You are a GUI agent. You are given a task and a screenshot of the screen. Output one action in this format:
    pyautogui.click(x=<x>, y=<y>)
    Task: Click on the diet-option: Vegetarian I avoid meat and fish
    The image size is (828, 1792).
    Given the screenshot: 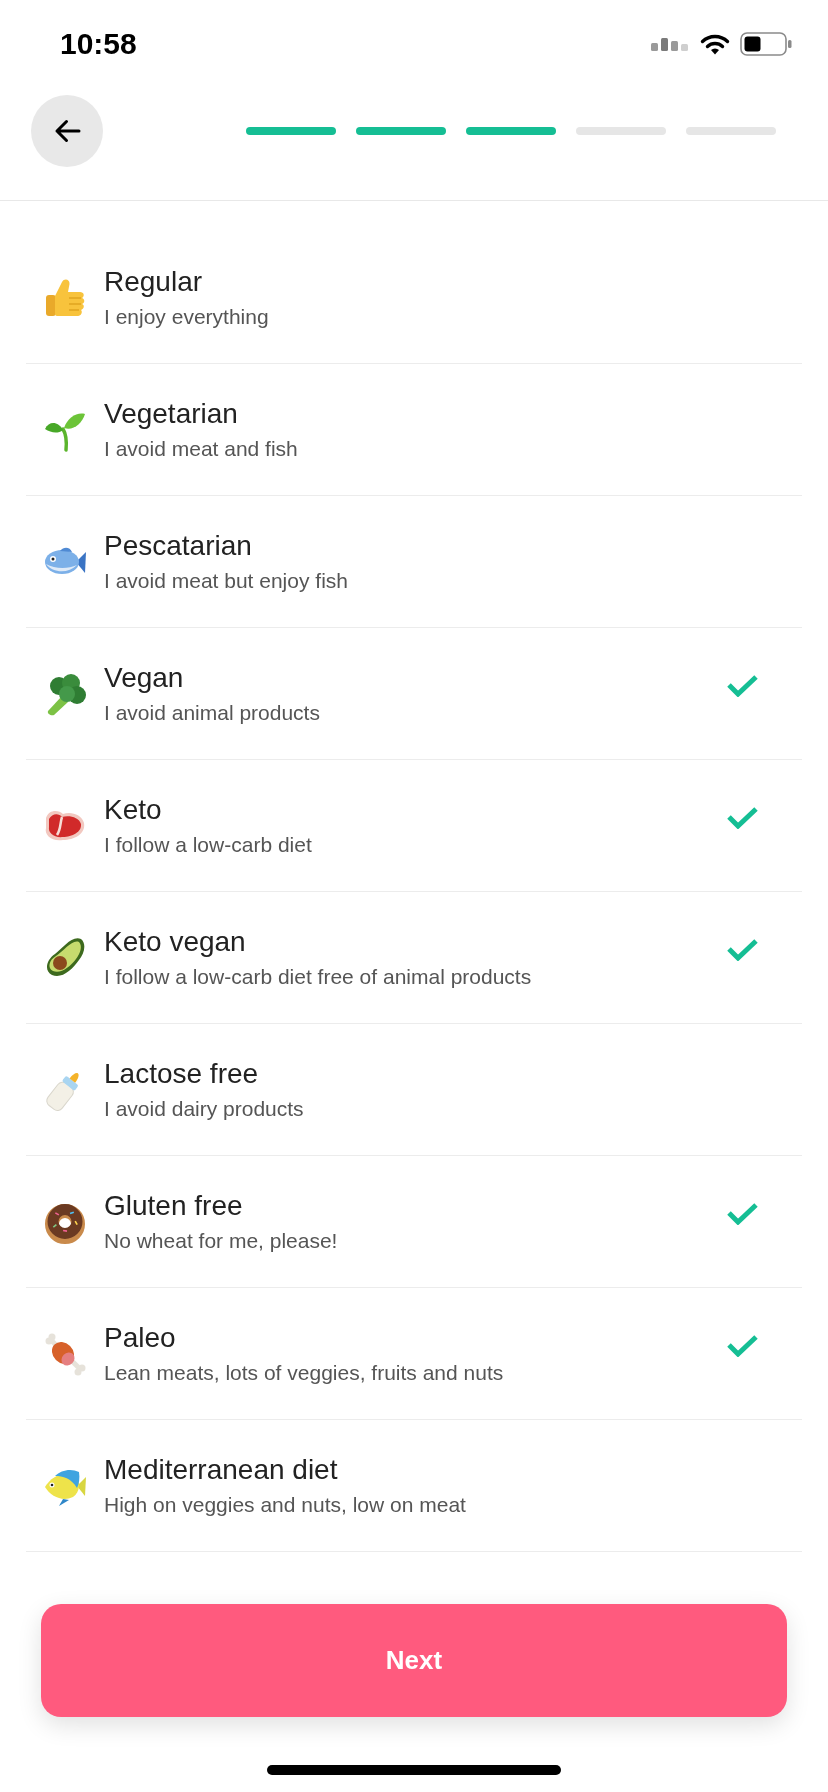 What is the action you would take?
    pyautogui.click(x=414, y=430)
    